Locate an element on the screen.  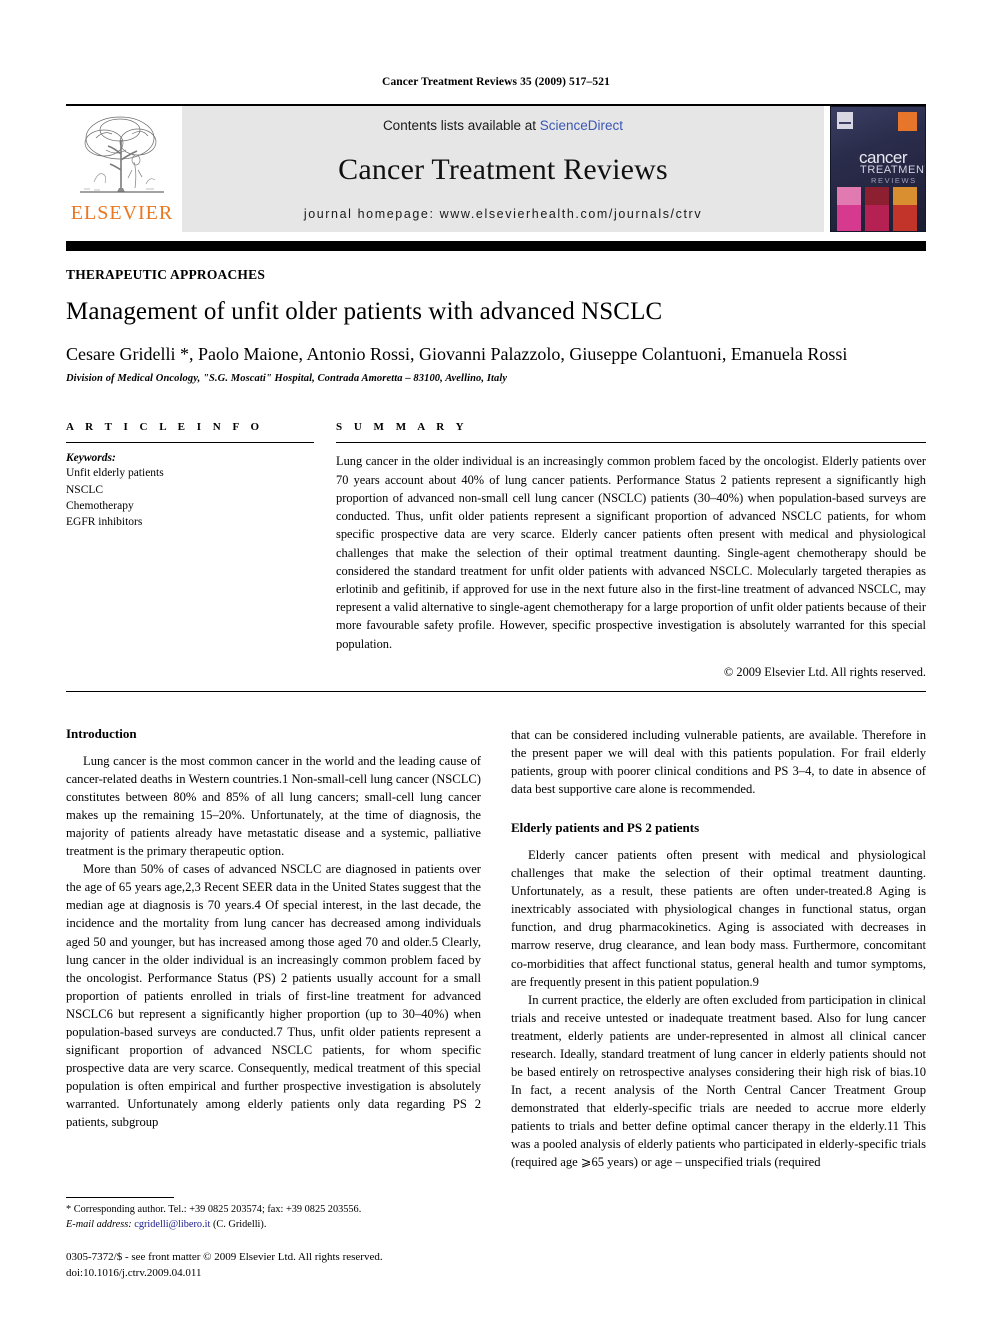
article-info-heading: A R T I C L E I N F O is located at coordinates (165, 427).